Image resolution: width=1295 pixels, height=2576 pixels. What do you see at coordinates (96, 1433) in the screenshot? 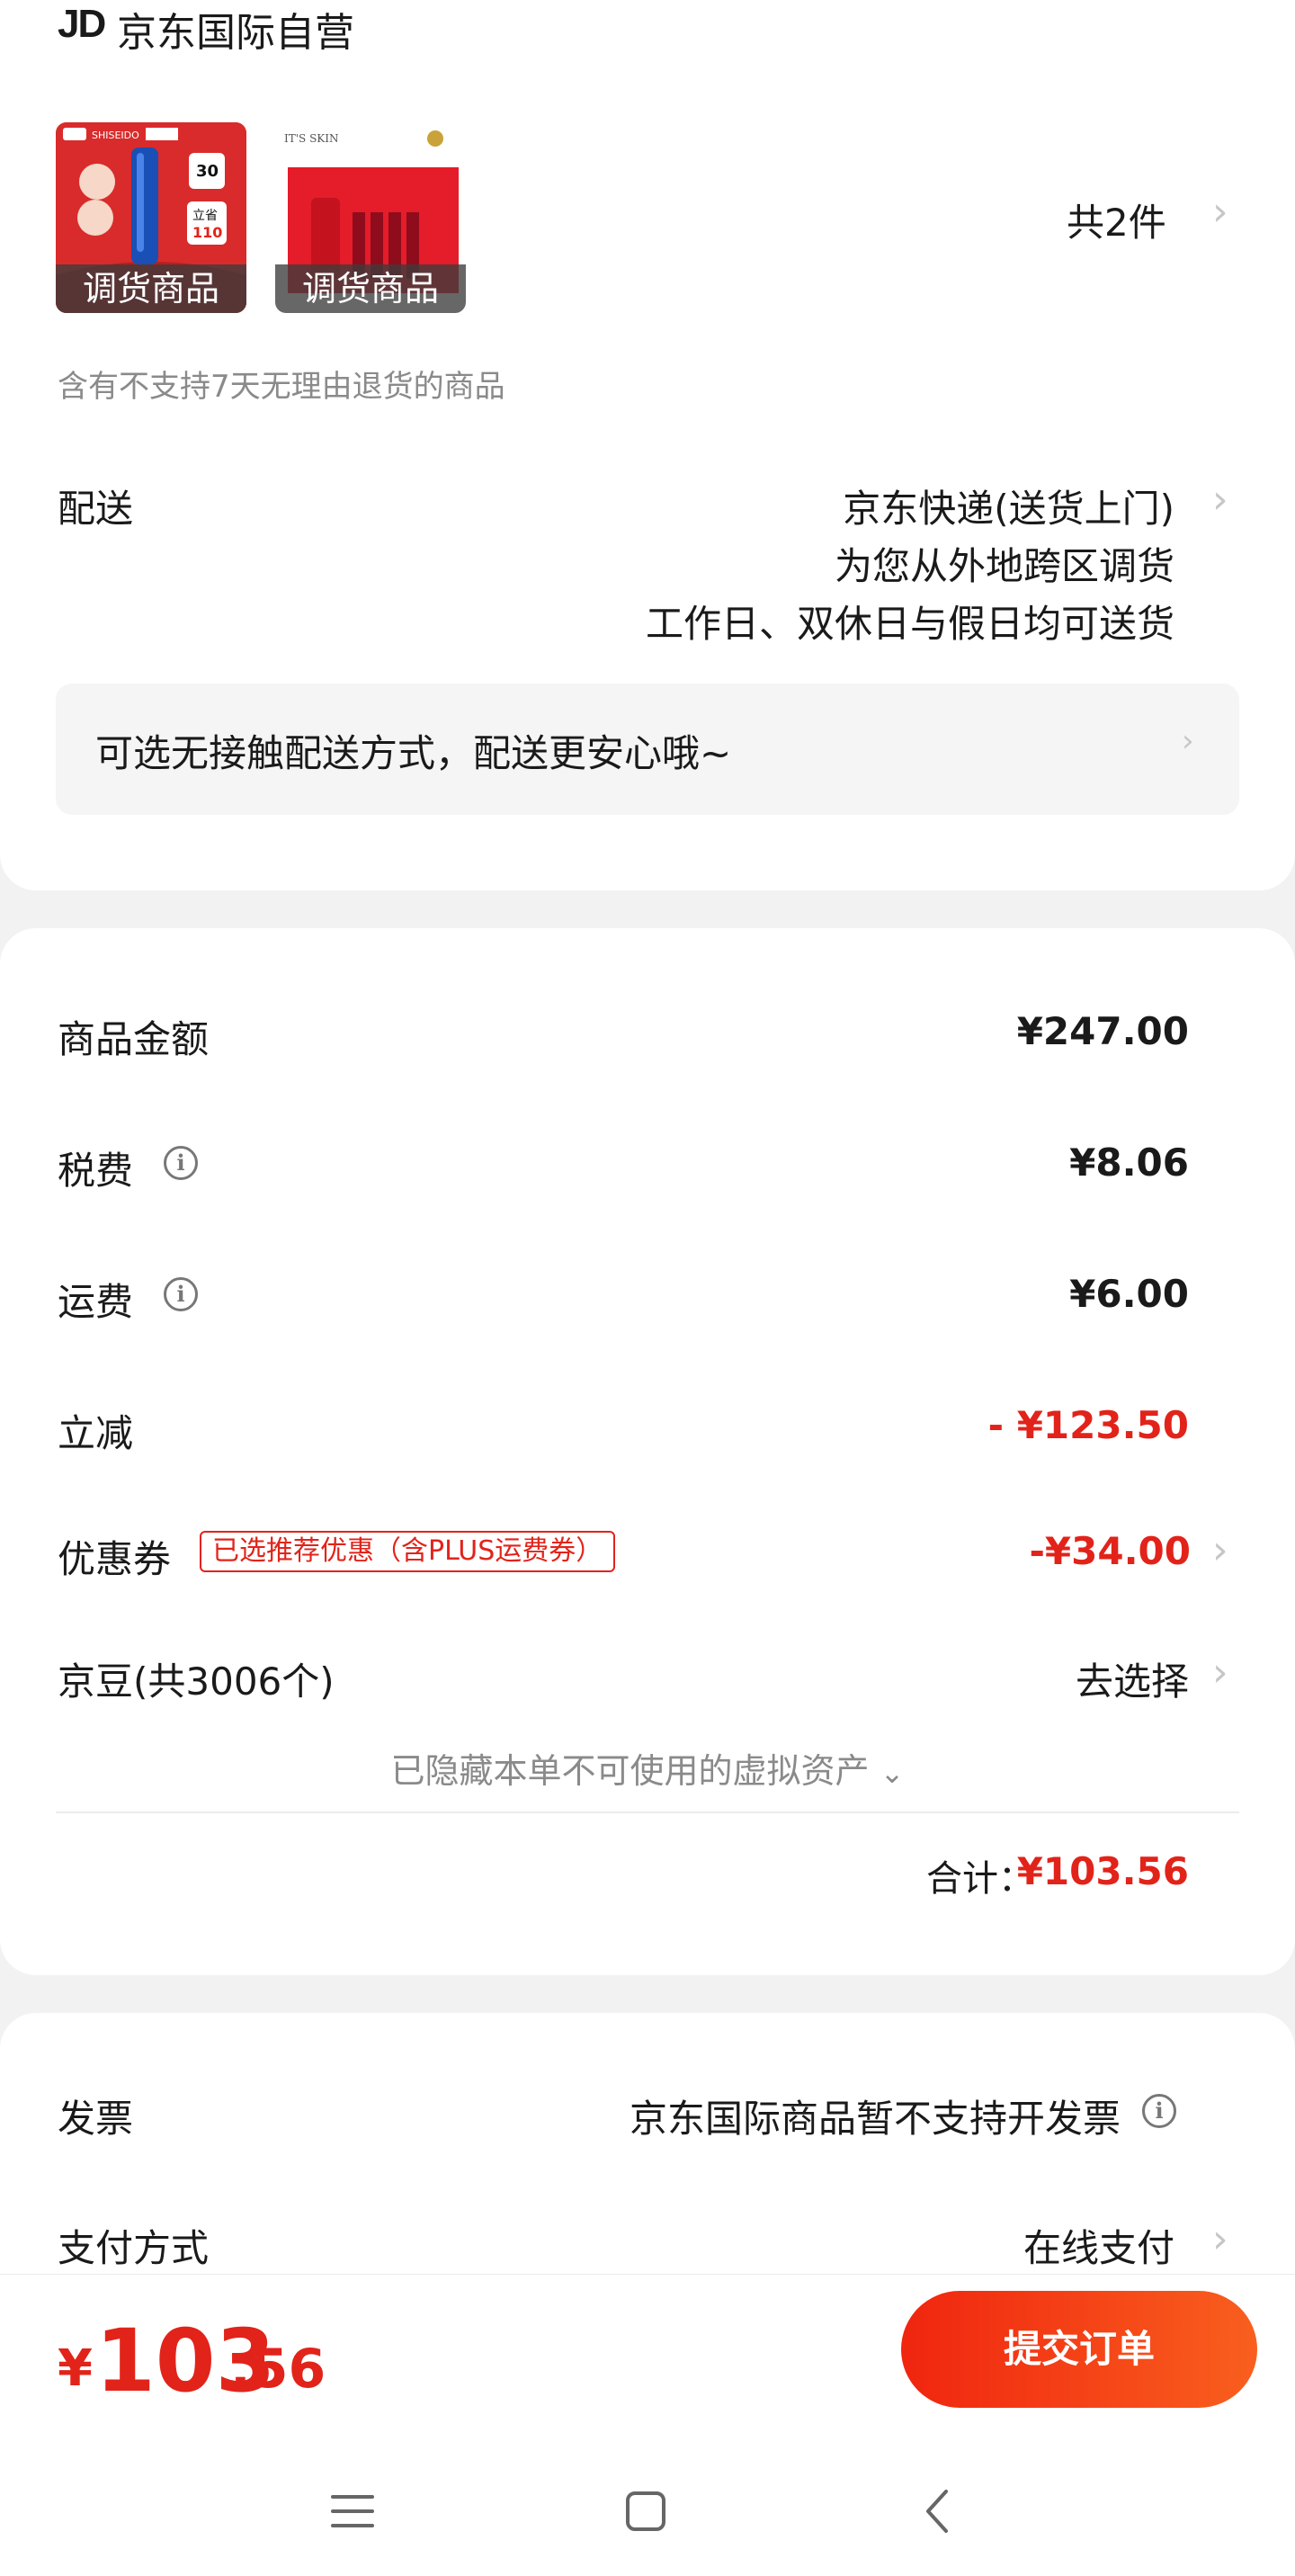
I see `instant-discount-label: 立减` at bounding box center [96, 1433].